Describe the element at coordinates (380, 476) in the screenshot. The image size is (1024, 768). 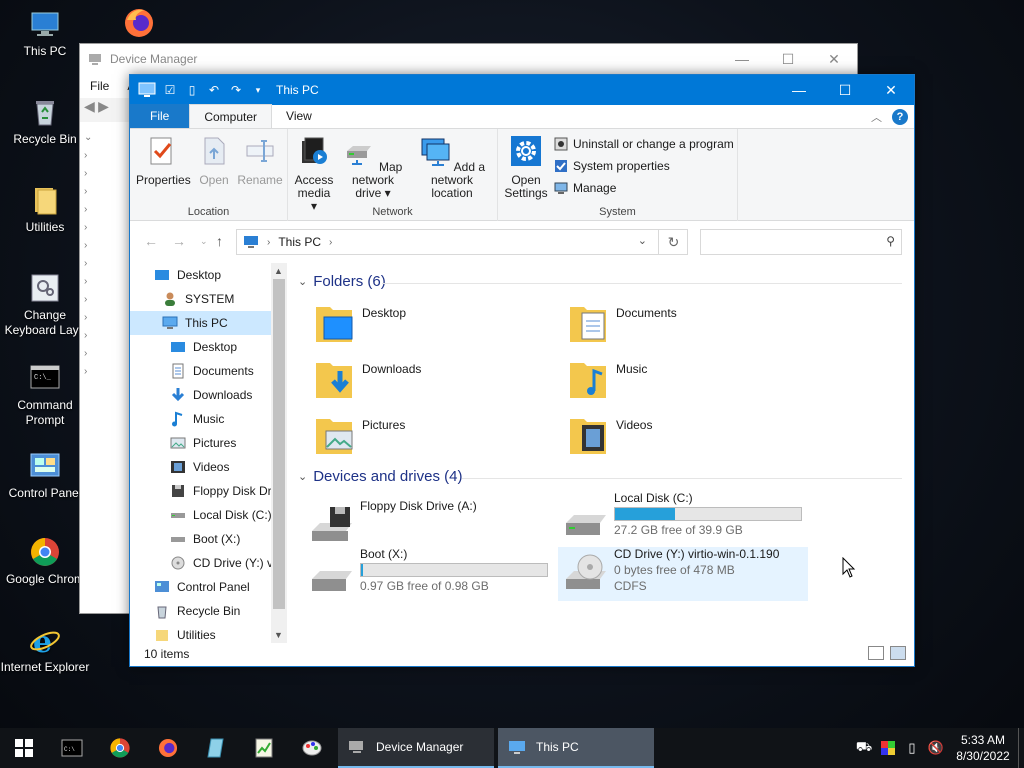
I see `drives-section-header: ⌄ Devices and drives (4)` at that location.